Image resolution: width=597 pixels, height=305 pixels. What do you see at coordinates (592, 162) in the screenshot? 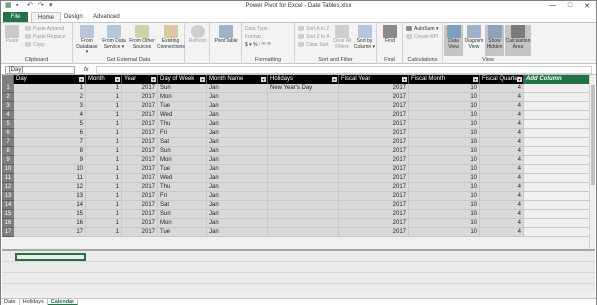
I see `vertical-scrollbar` at bounding box center [592, 162].